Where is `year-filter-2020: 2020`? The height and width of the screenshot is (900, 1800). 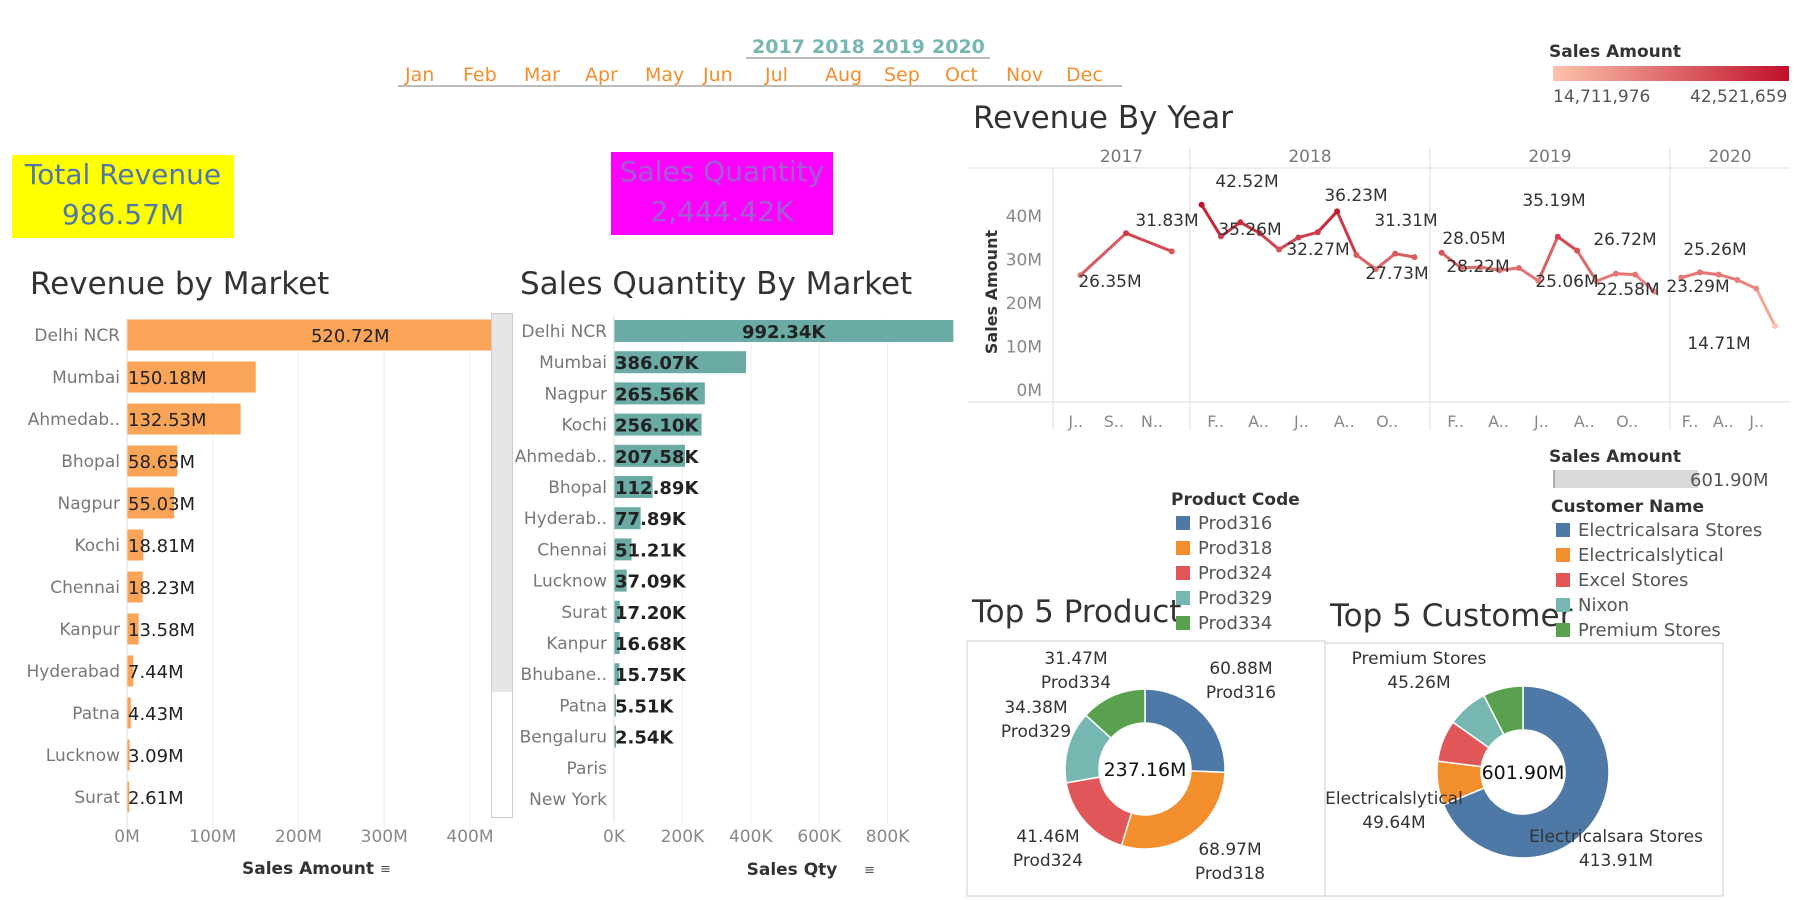
year-filter-2020: 2020 is located at coordinates (958, 47).